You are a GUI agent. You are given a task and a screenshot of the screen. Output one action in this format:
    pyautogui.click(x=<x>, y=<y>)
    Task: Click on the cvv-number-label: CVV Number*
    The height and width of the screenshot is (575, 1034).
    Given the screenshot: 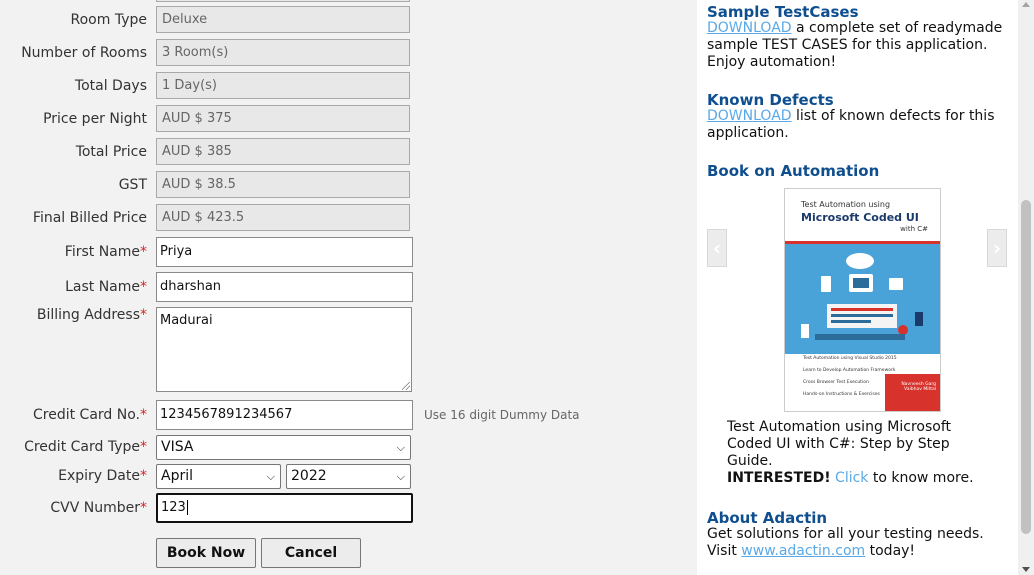 What is the action you would take?
    pyautogui.click(x=98, y=508)
    